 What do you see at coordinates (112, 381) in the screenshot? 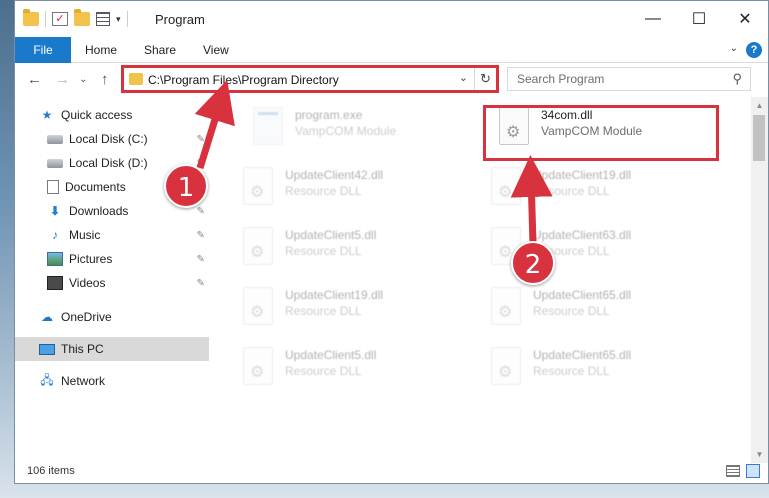
I see `sidebar-item-network: 🖧 Network` at bounding box center [112, 381].